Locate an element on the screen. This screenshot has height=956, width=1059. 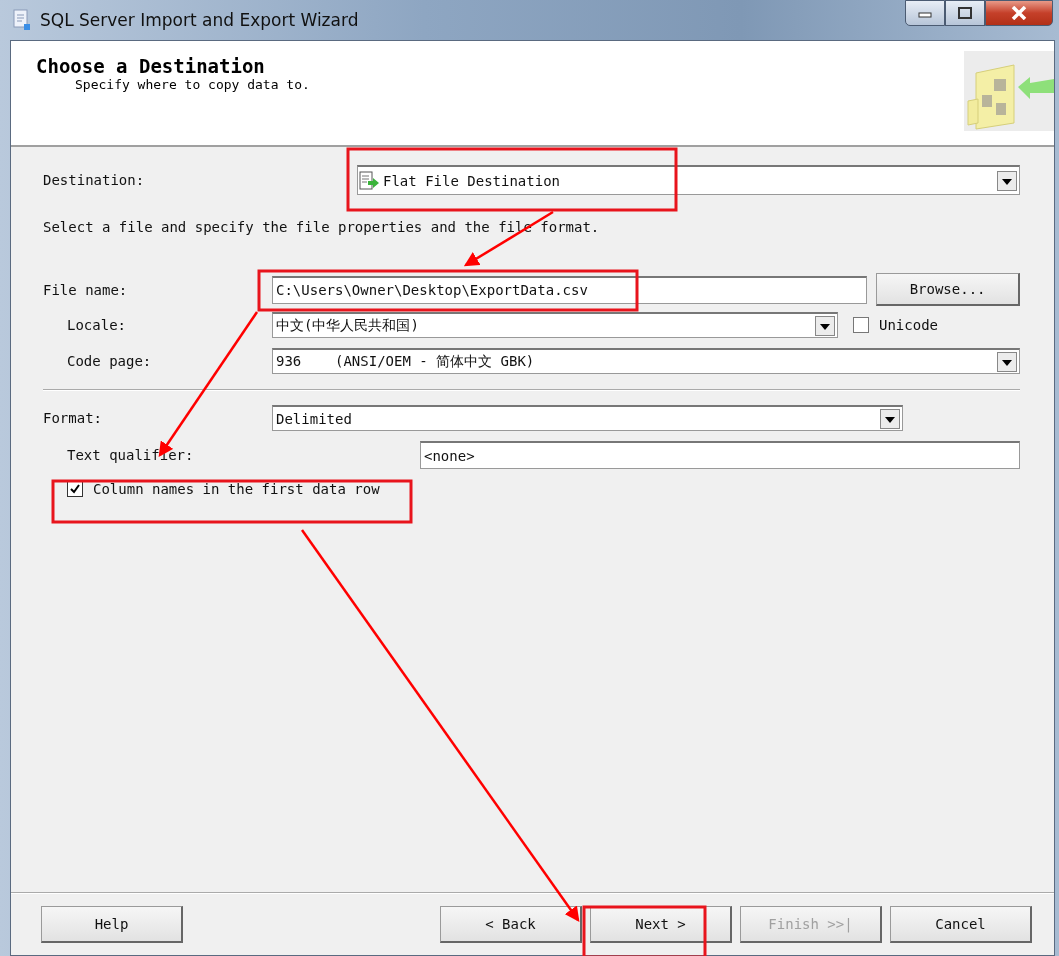
destination-dropdown: Flat File Destination is located at coordinates (688, 180).